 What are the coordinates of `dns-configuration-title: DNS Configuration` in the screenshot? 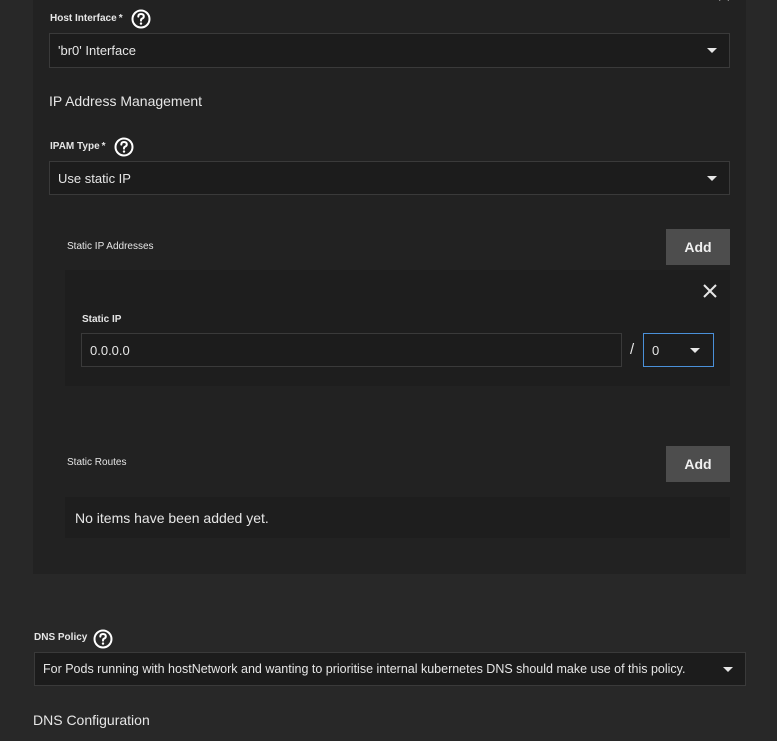 It's located at (91, 720).